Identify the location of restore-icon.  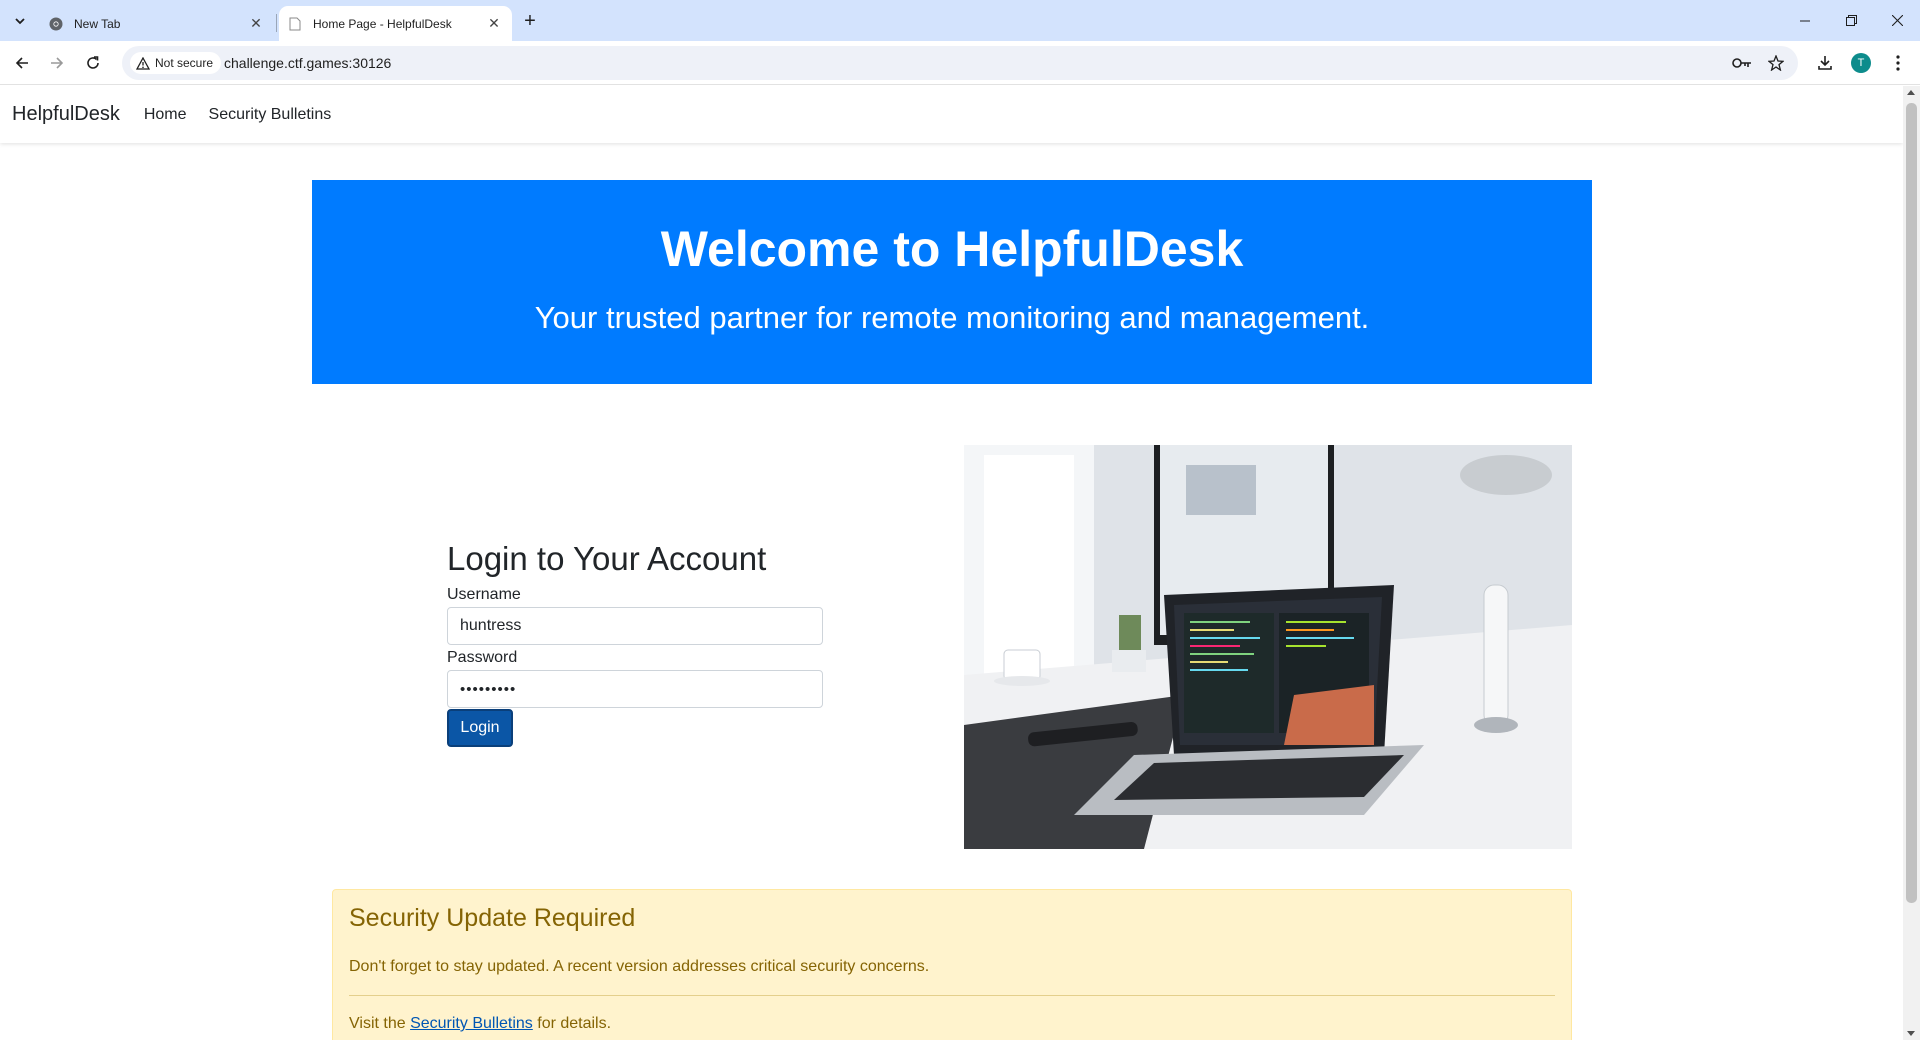
(1851, 20).